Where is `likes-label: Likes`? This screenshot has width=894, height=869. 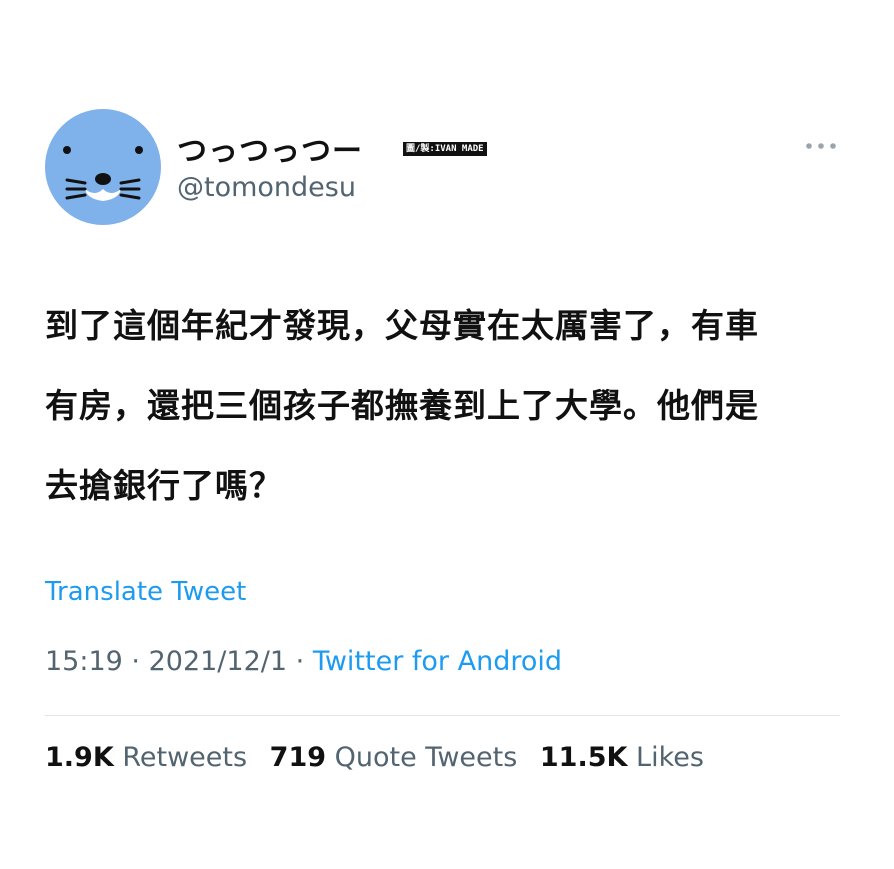 likes-label: Likes is located at coordinates (670, 757).